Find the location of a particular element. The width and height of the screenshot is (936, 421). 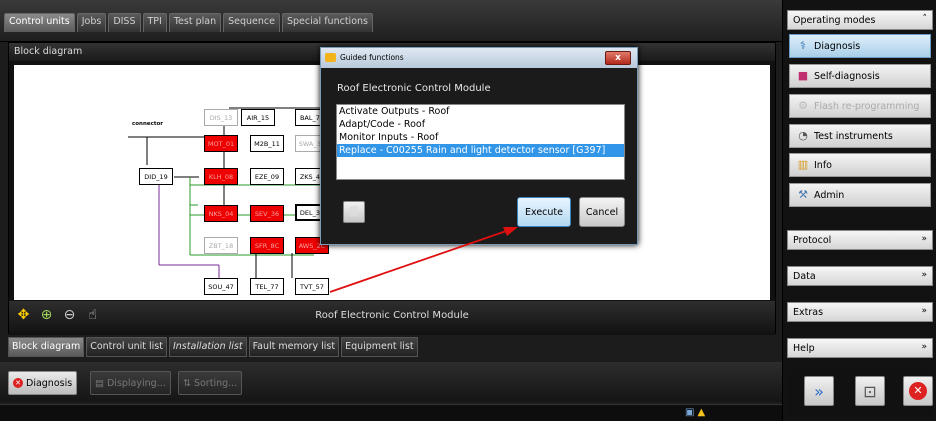

dialog-heading: Roof Electronic Control Module is located at coordinates (414, 88).